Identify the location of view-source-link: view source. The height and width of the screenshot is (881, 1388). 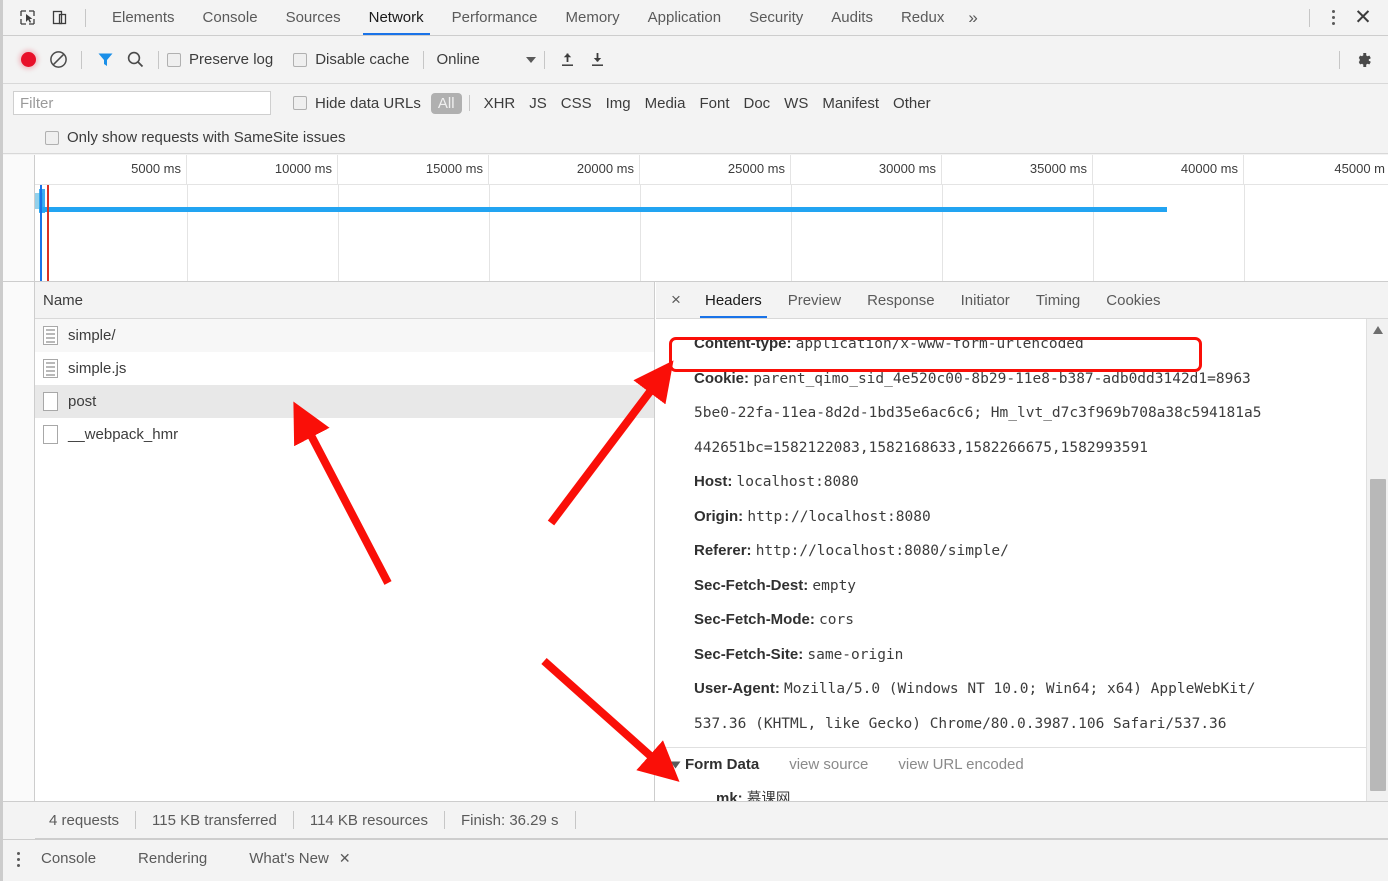
(828, 765).